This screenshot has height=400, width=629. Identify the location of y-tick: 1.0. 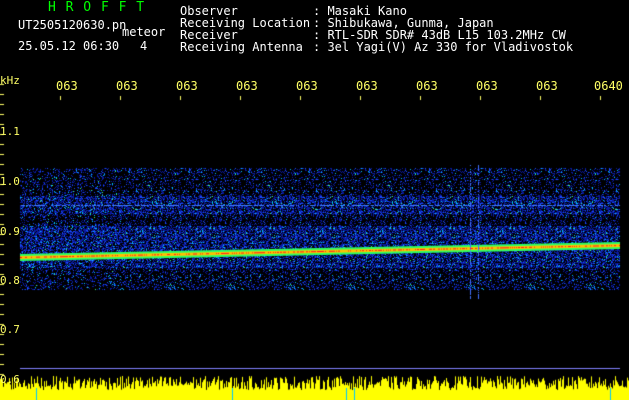
(10, 181).